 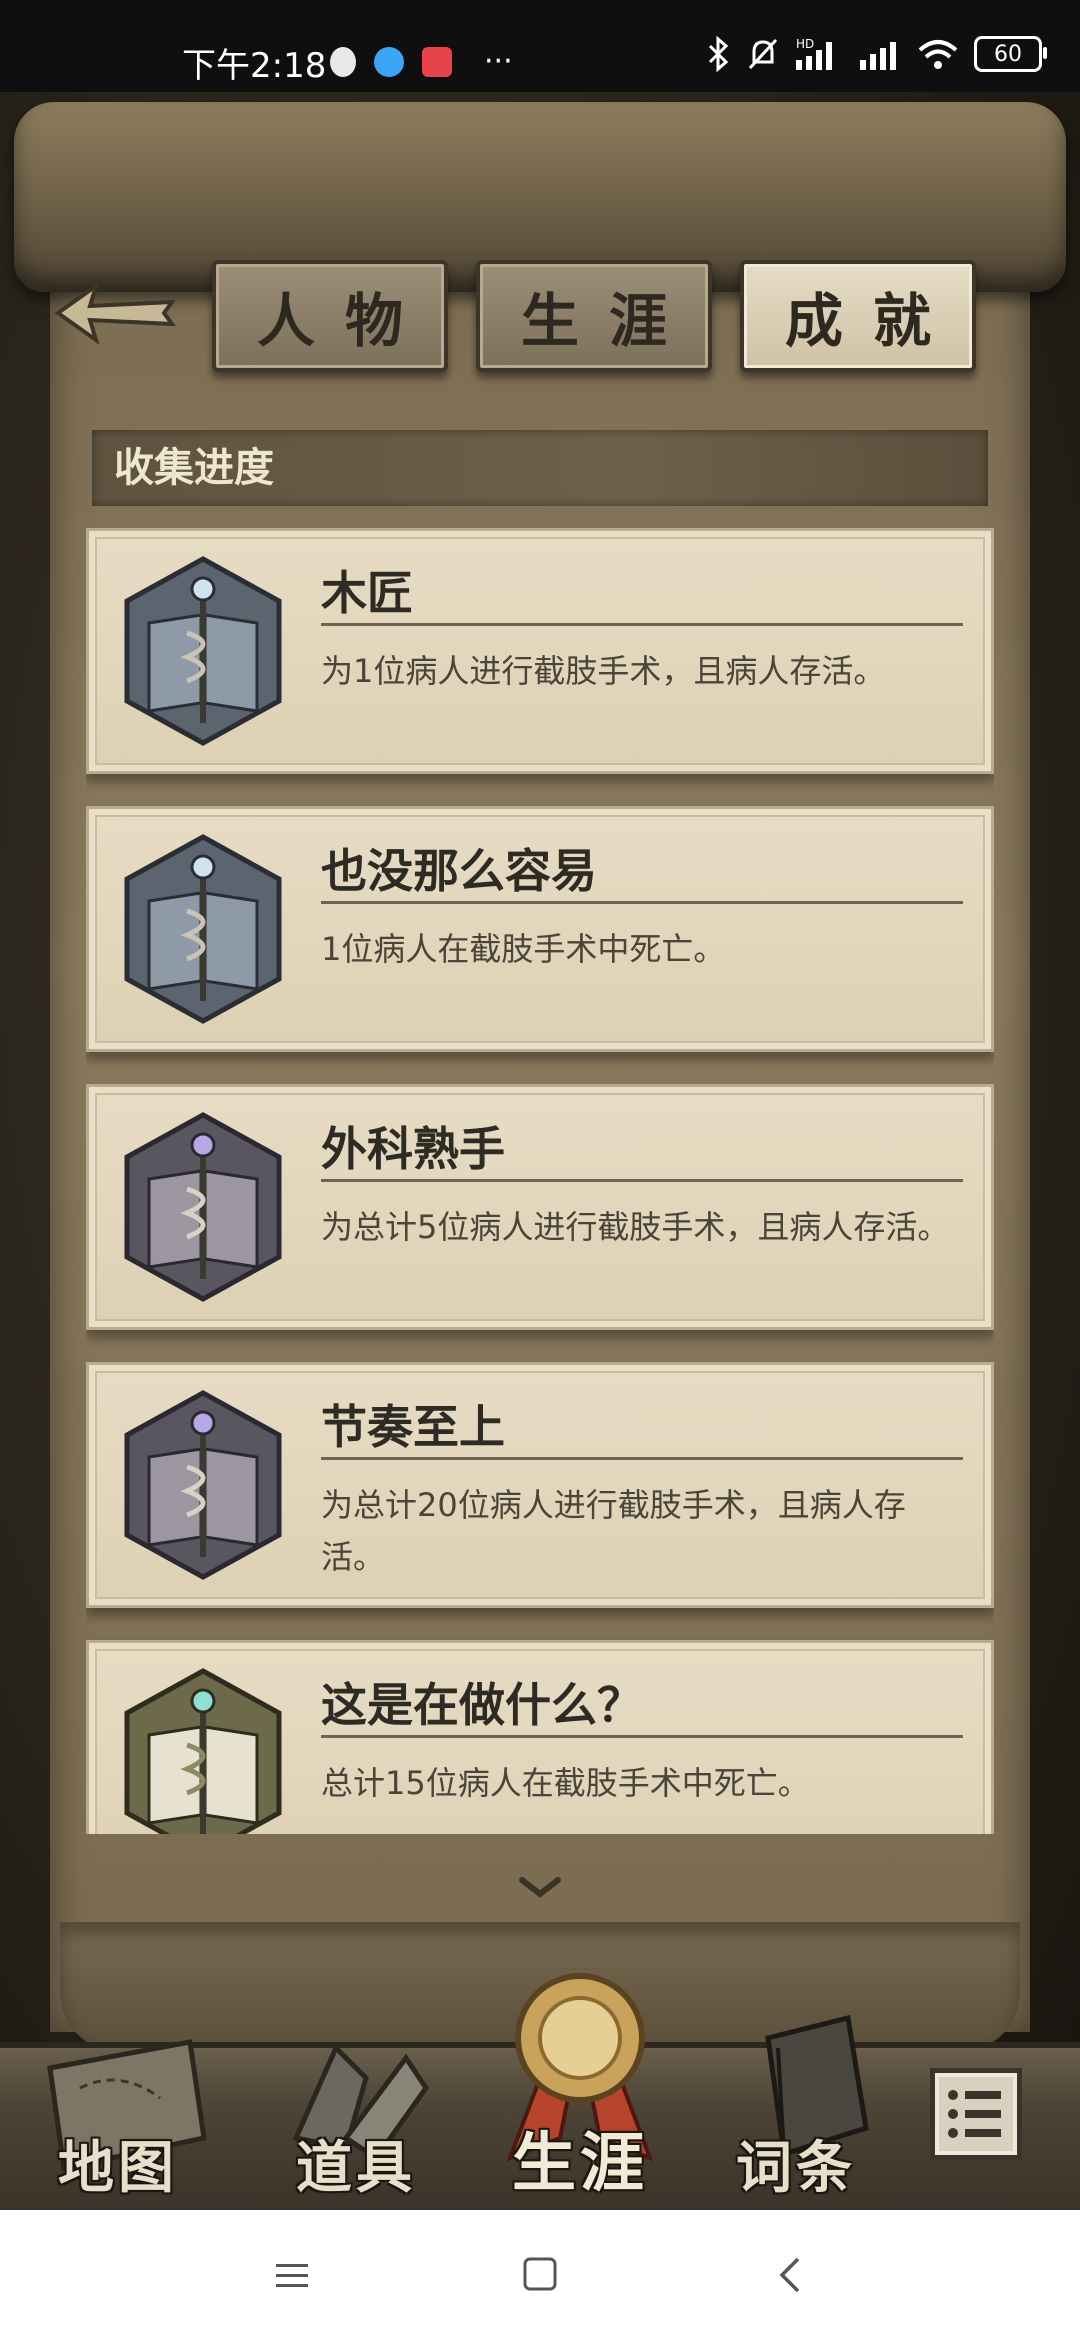 I want to click on achievement-card: 也没那么容易 1位病人在截肢手术中死亡。, so click(x=540, y=929).